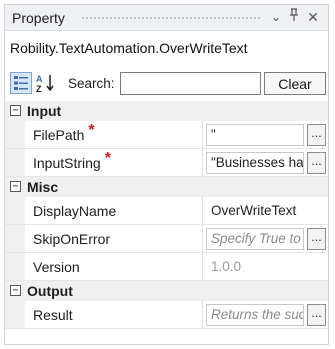 The height and width of the screenshot is (349, 335). What do you see at coordinates (276, 17) in the screenshot?
I see `chevron-down-icon: ⌄` at bounding box center [276, 17].